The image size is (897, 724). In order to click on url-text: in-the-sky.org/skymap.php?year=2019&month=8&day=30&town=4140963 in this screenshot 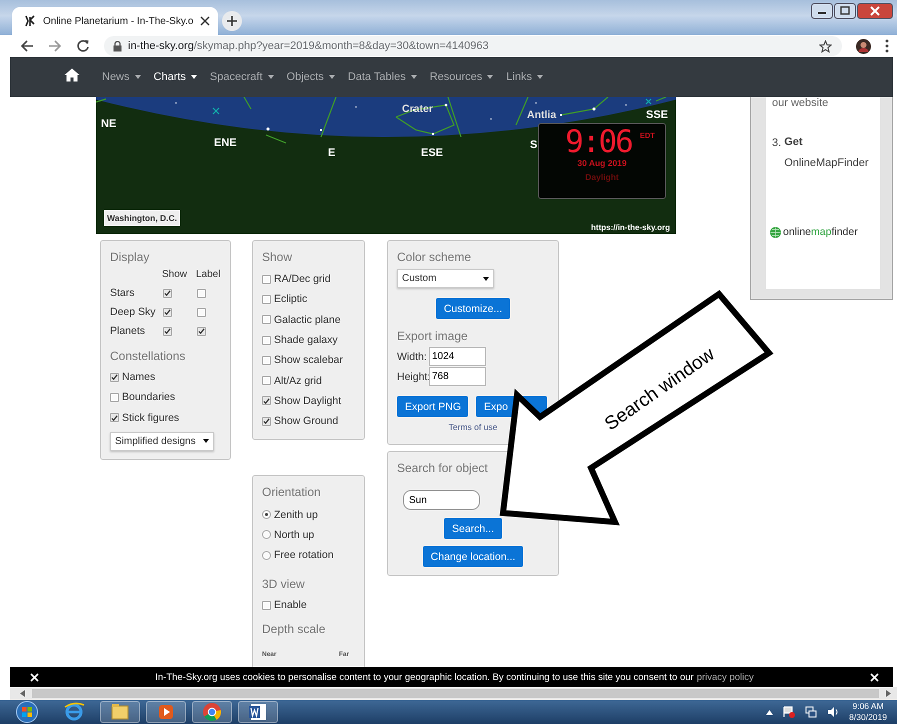, I will do `click(309, 46)`.